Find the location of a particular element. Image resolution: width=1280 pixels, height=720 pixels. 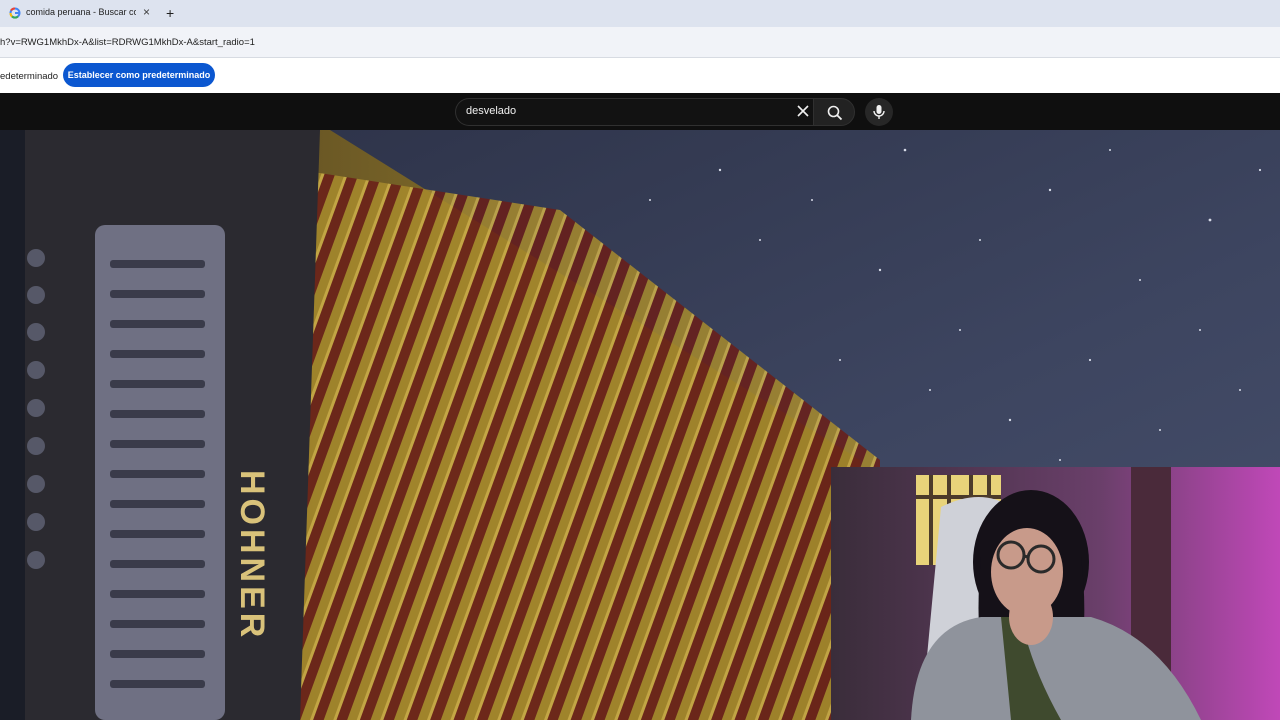

voice-search-button is located at coordinates (879, 112).